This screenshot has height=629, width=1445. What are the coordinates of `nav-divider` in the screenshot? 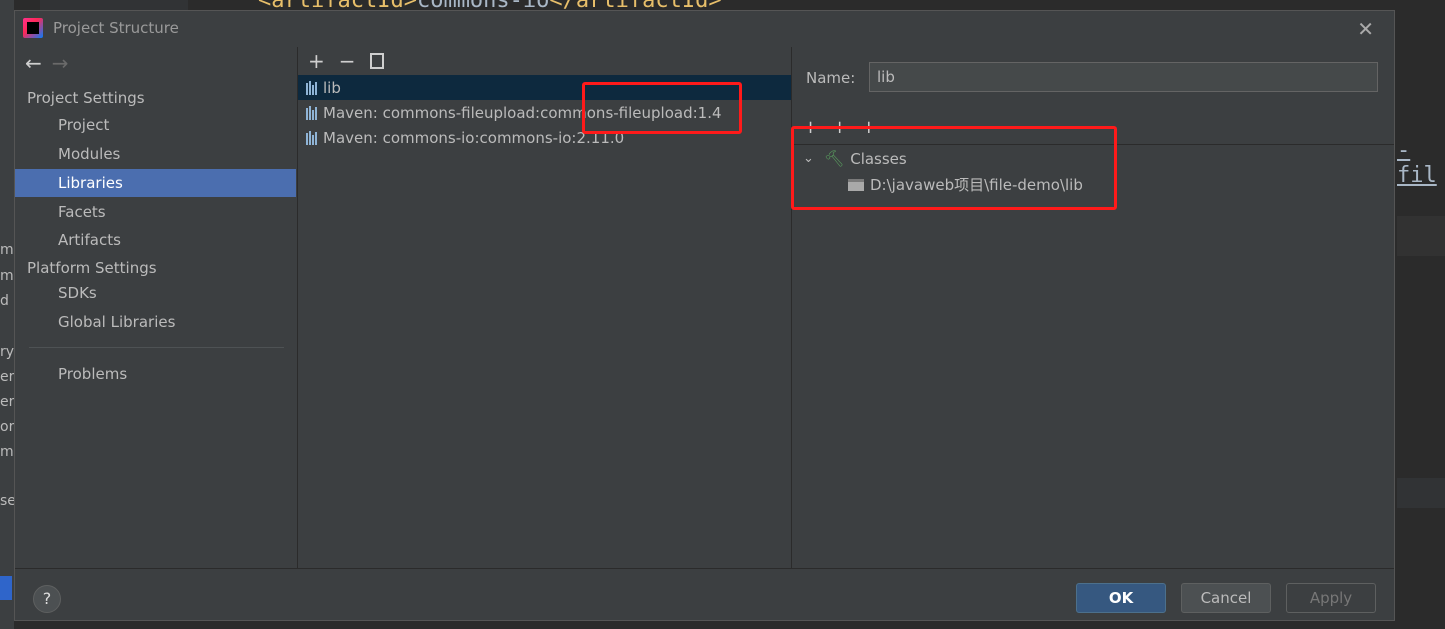 It's located at (156, 347).